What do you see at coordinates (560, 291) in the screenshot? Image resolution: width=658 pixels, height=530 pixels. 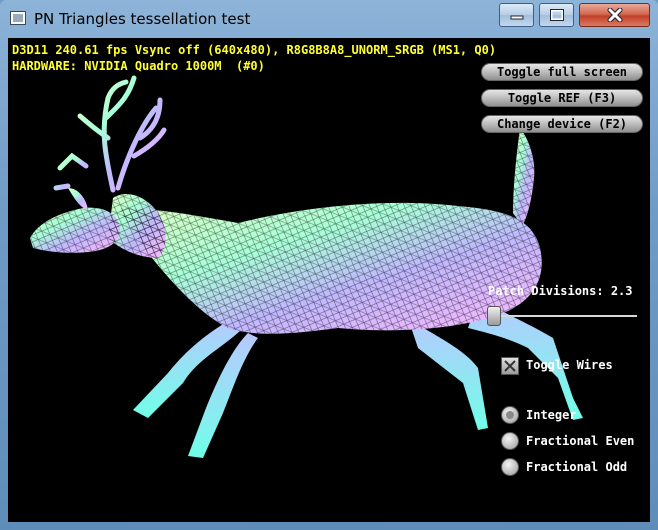 I see `patch-divisions-label: Patch Divisions: 2.3` at bounding box center [560, 291].